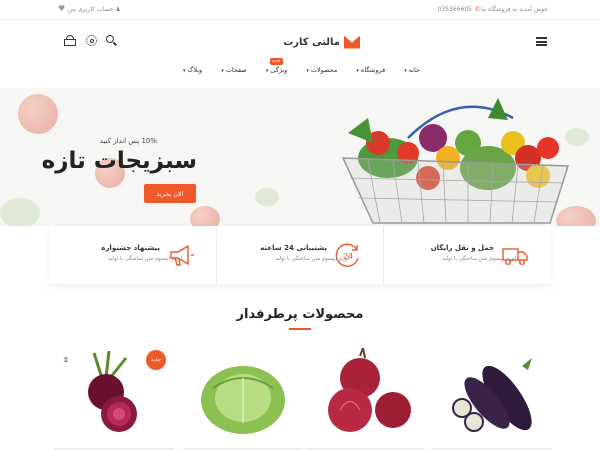 The height and width of the screenshot is (450, 600). Describe the element at coordinates (492, 395) in the screenshot. I see `product-image-eggplant` at that location.